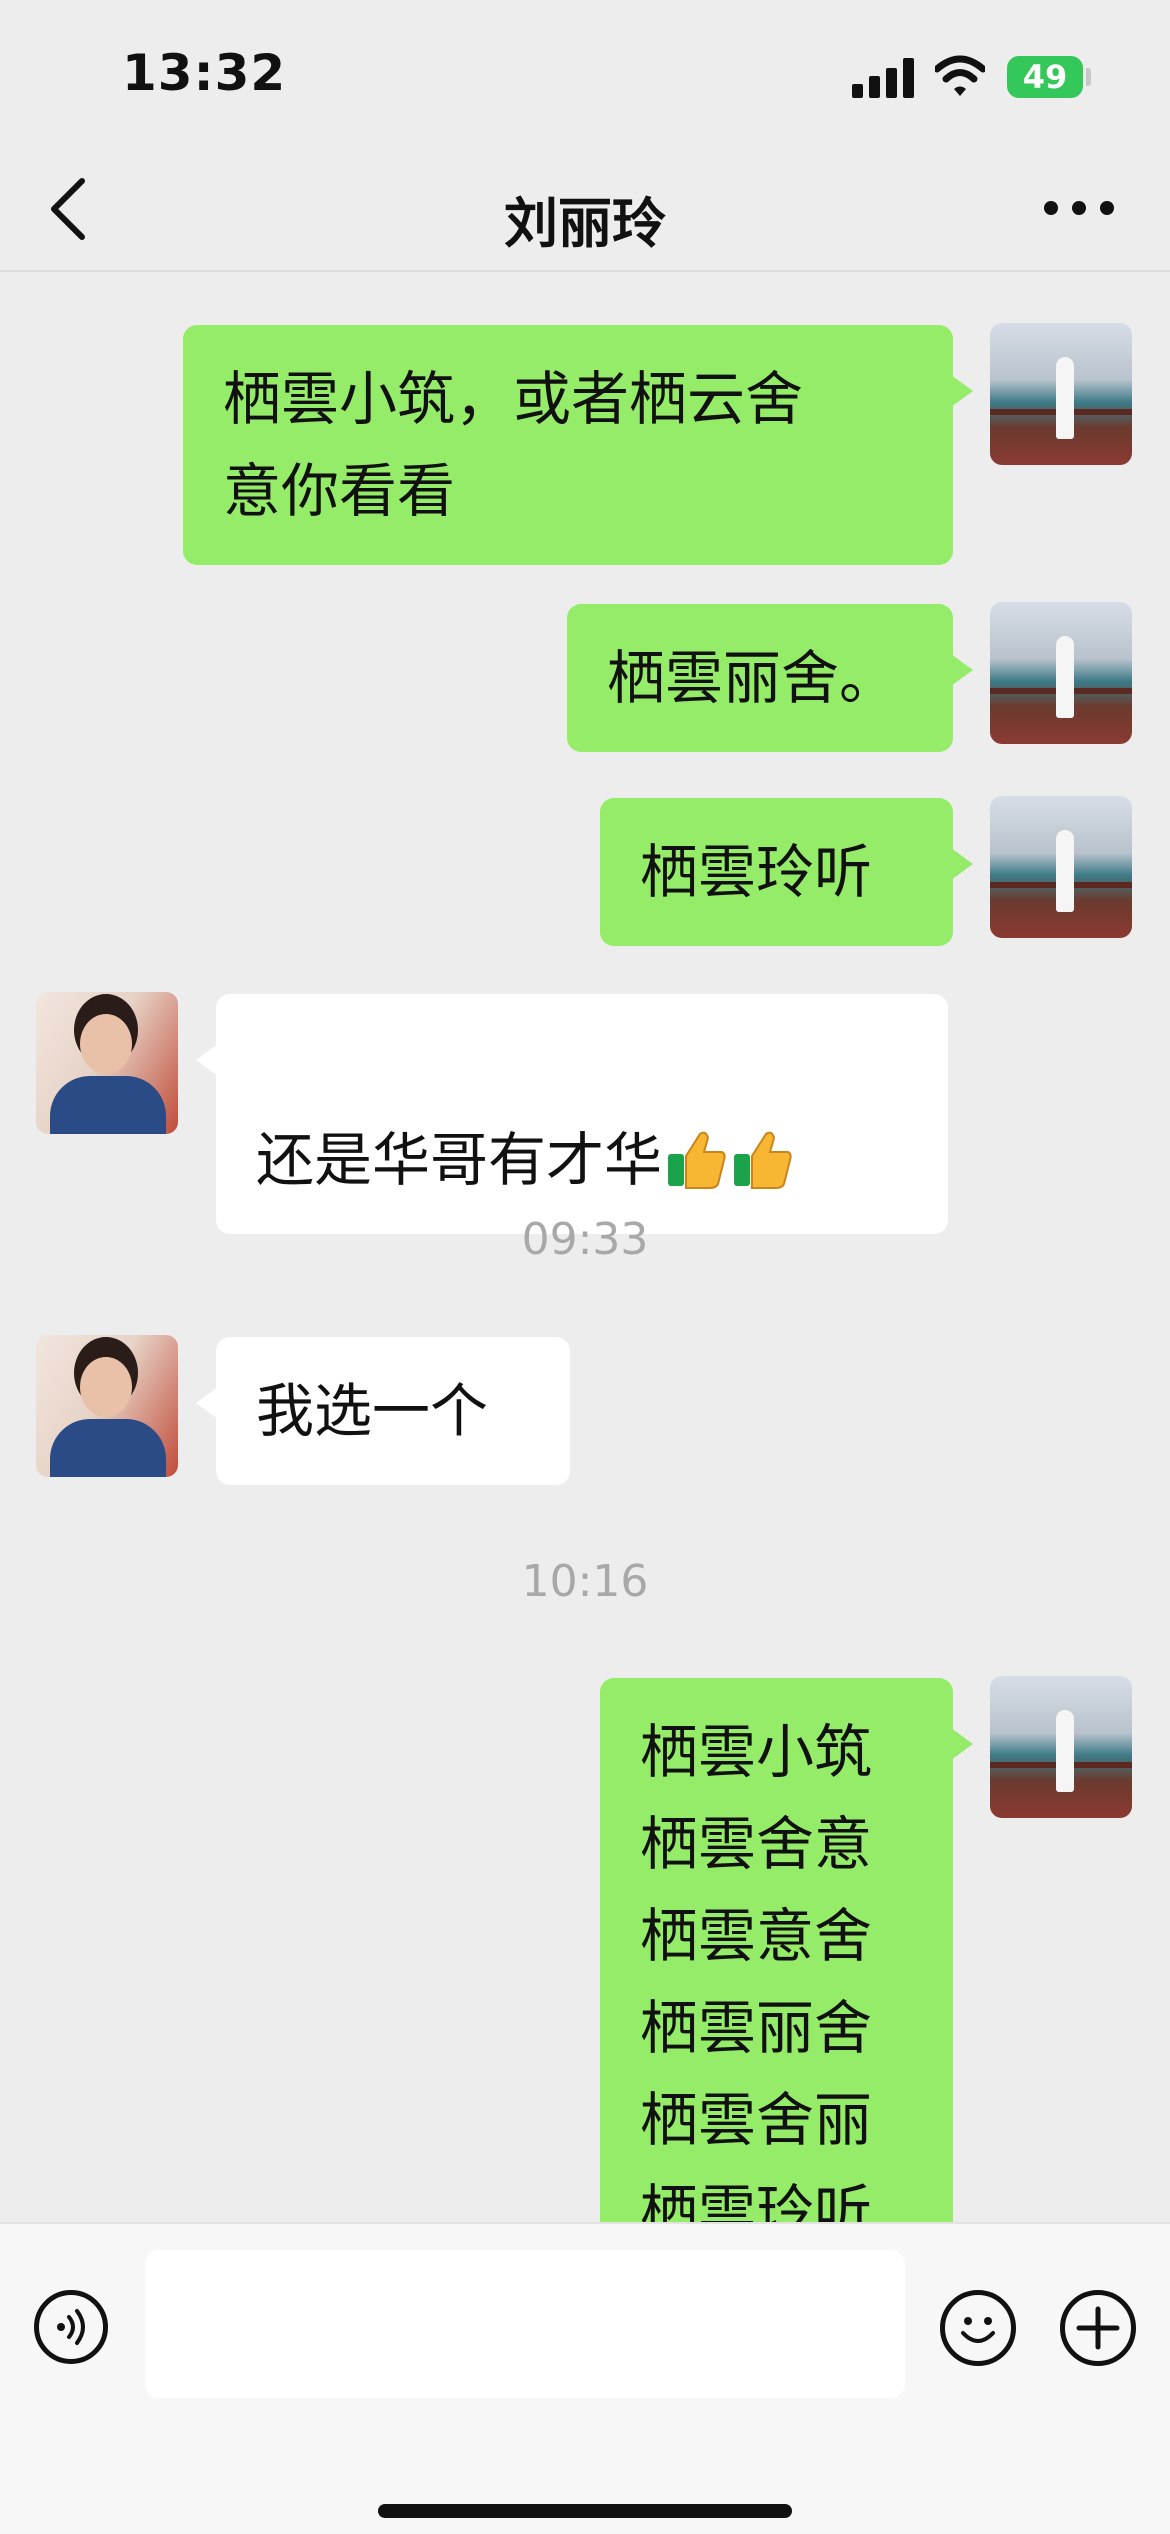 The image size is (1170, 2534). Describe the element at coordinates (572, 1114) in the screenshot. I see `message-bubble-other: 还是华哥有才华` at that location.